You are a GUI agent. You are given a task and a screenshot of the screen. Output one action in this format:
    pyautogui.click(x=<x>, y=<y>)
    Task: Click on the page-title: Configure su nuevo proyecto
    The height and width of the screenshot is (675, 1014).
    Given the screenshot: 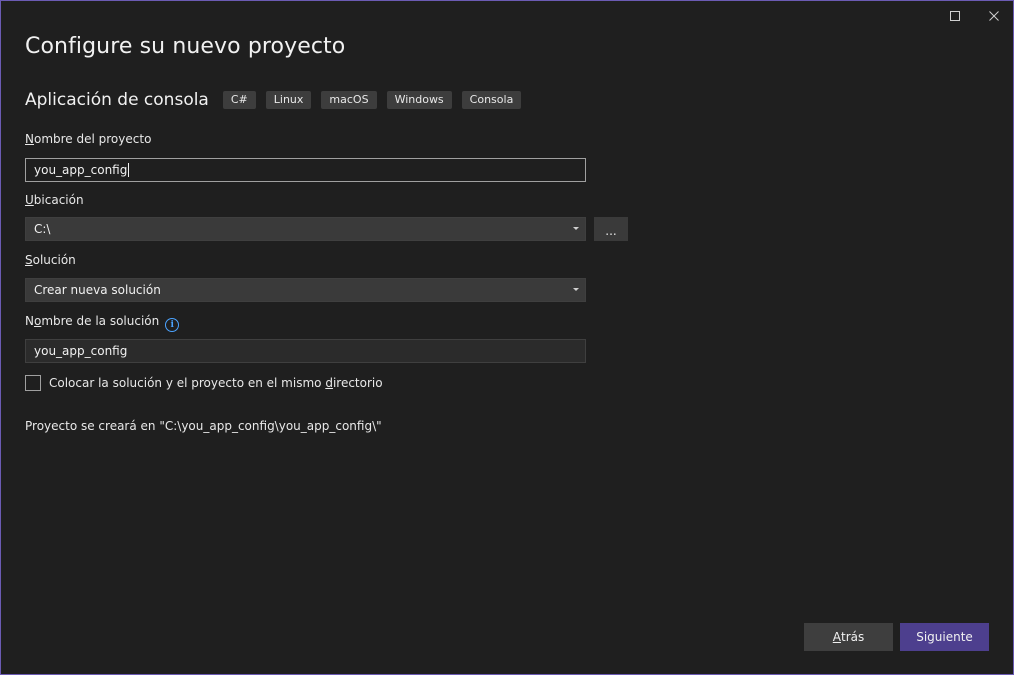 What is the action you would take?
    pyautogui.click(x=185, y=46)
    